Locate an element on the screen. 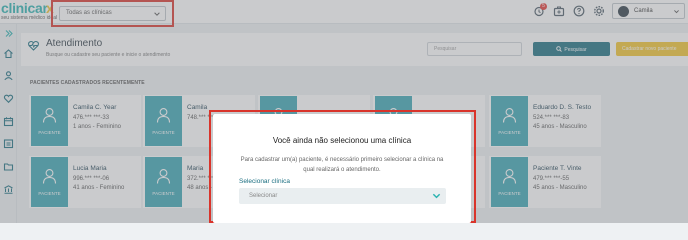  dialog-title: Você ainda não selecionou uma clínica is located at coordinates (342, 140).